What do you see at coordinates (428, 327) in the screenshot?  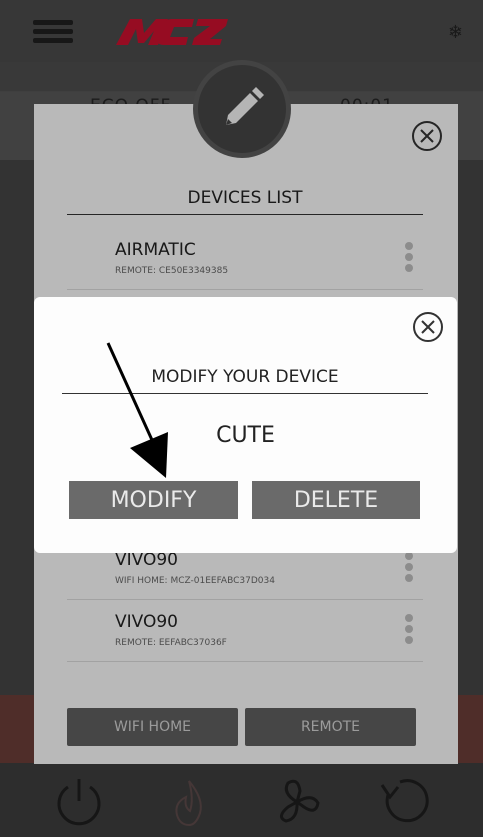 I see `close-icon` at bounding box center [428, 327].